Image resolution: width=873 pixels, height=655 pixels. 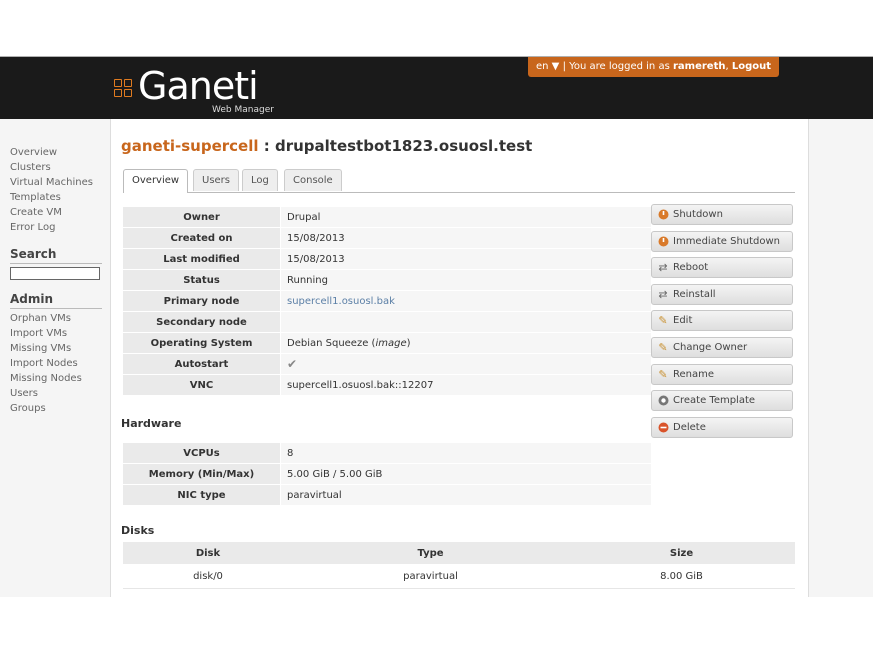 What do you see at coordinates (465, 453) in the screenshot?
I see `vcpus-value: 8` at bounding box center [465, 453].